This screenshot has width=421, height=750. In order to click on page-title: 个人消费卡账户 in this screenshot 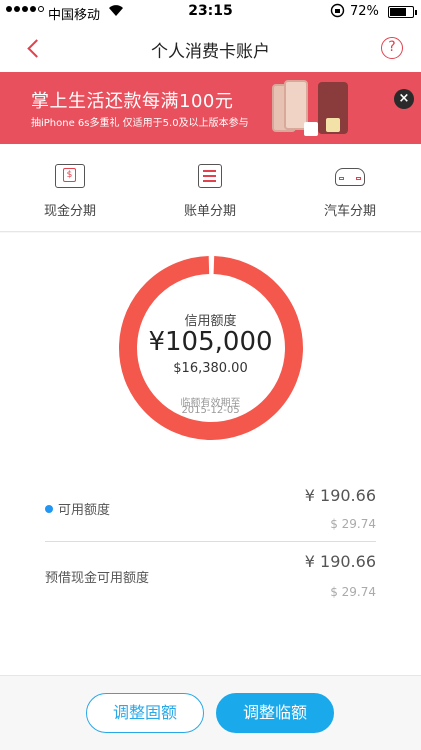, I will do `click(210, 52)`.